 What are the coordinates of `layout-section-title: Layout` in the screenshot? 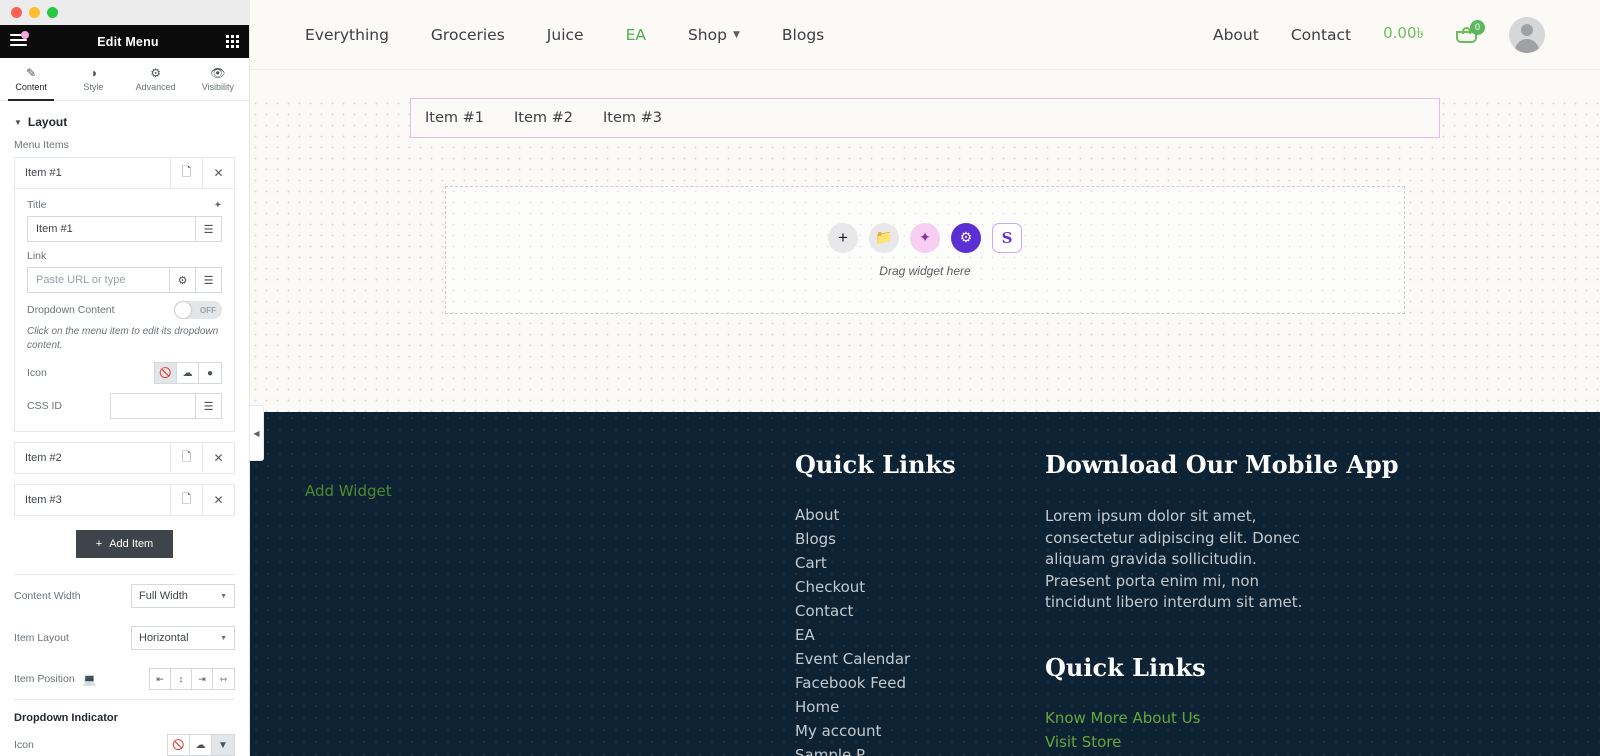 It's located at (47, 122).